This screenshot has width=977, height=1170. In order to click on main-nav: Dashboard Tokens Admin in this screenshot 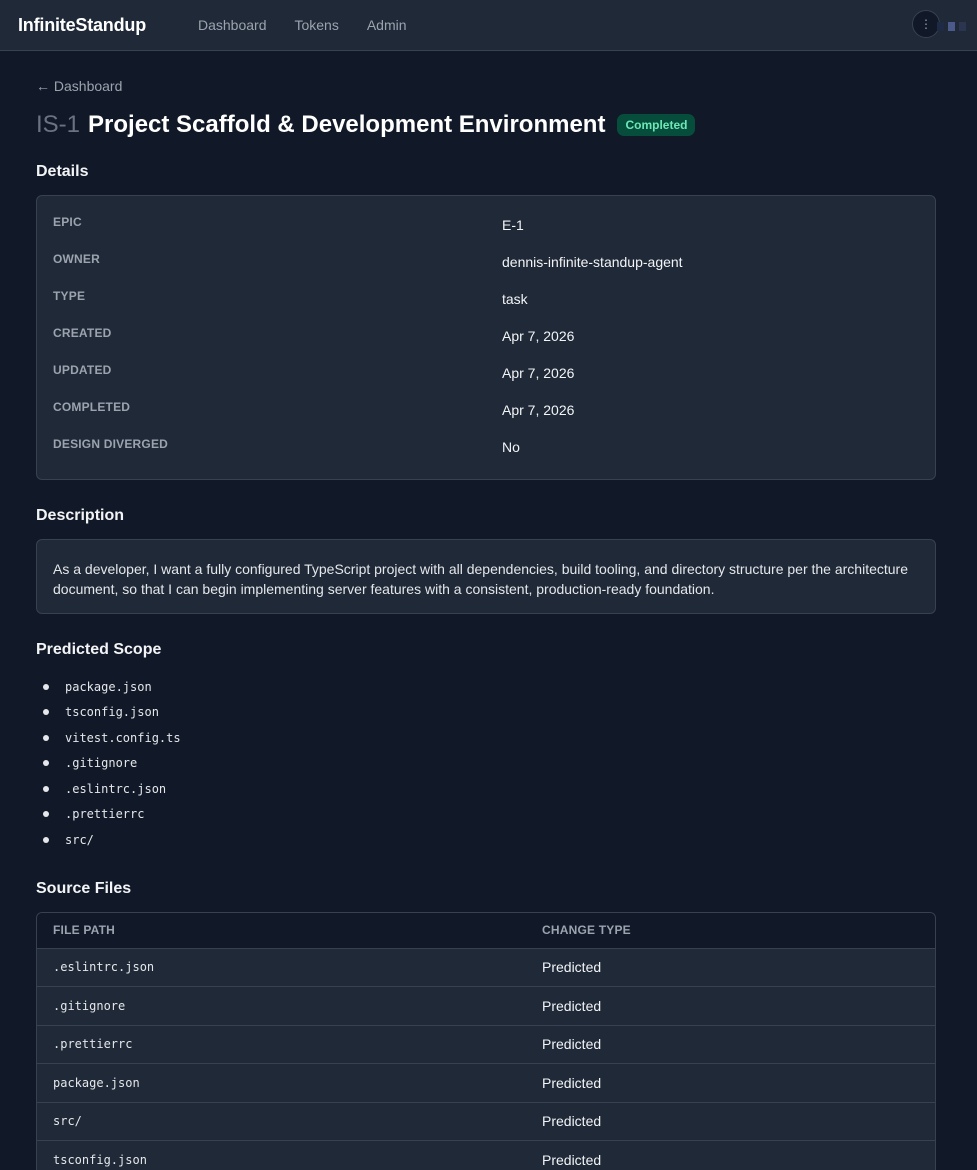, I will do `click(316, 25)`.